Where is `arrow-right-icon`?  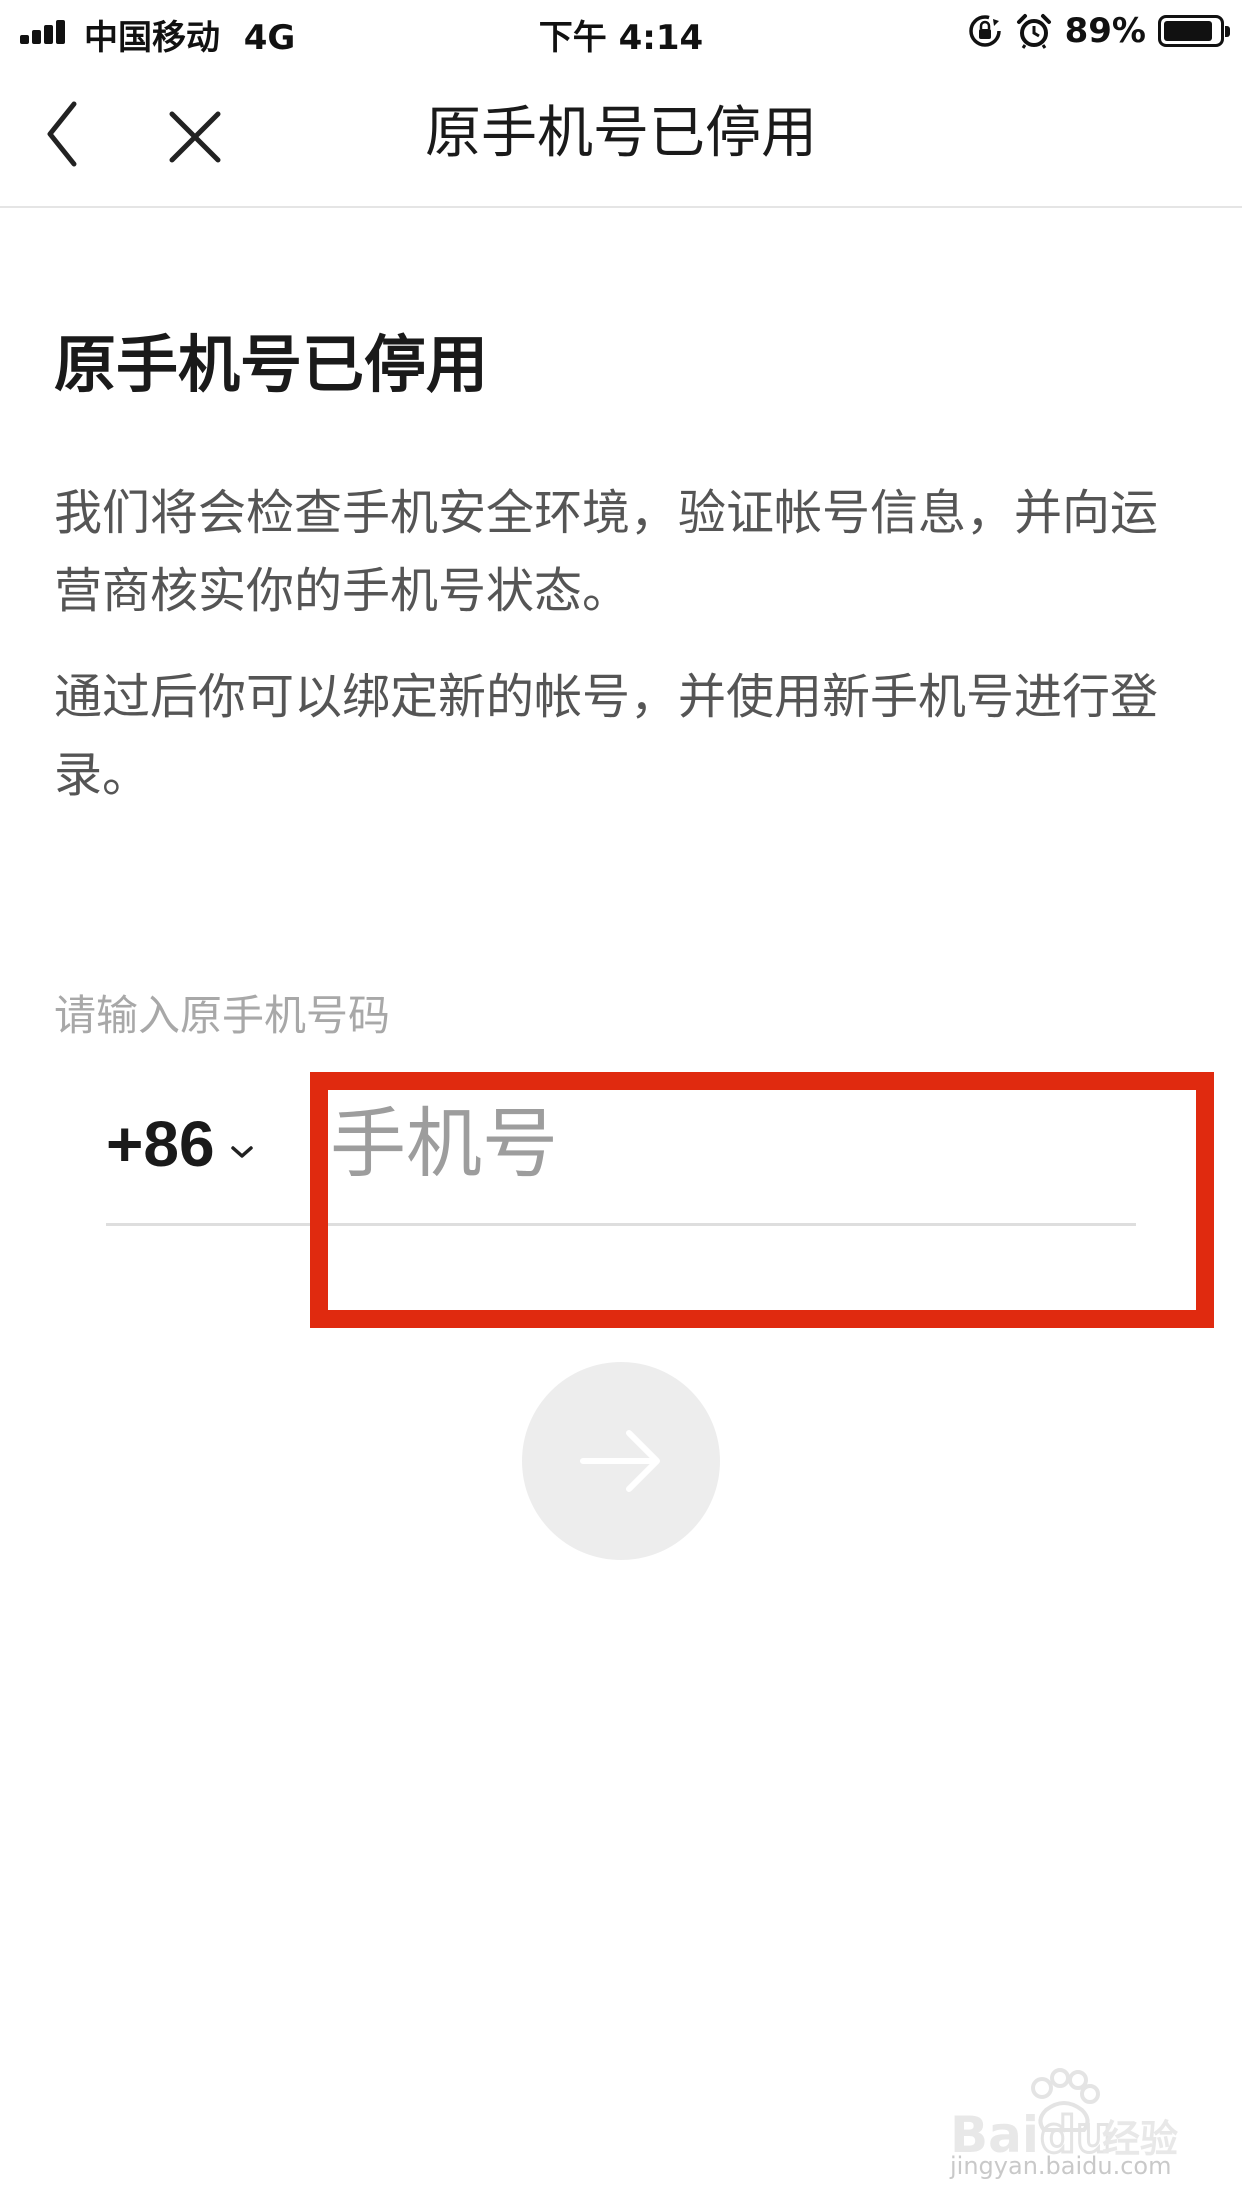
arrow-right-icon is located at coordinates (620, 1461).